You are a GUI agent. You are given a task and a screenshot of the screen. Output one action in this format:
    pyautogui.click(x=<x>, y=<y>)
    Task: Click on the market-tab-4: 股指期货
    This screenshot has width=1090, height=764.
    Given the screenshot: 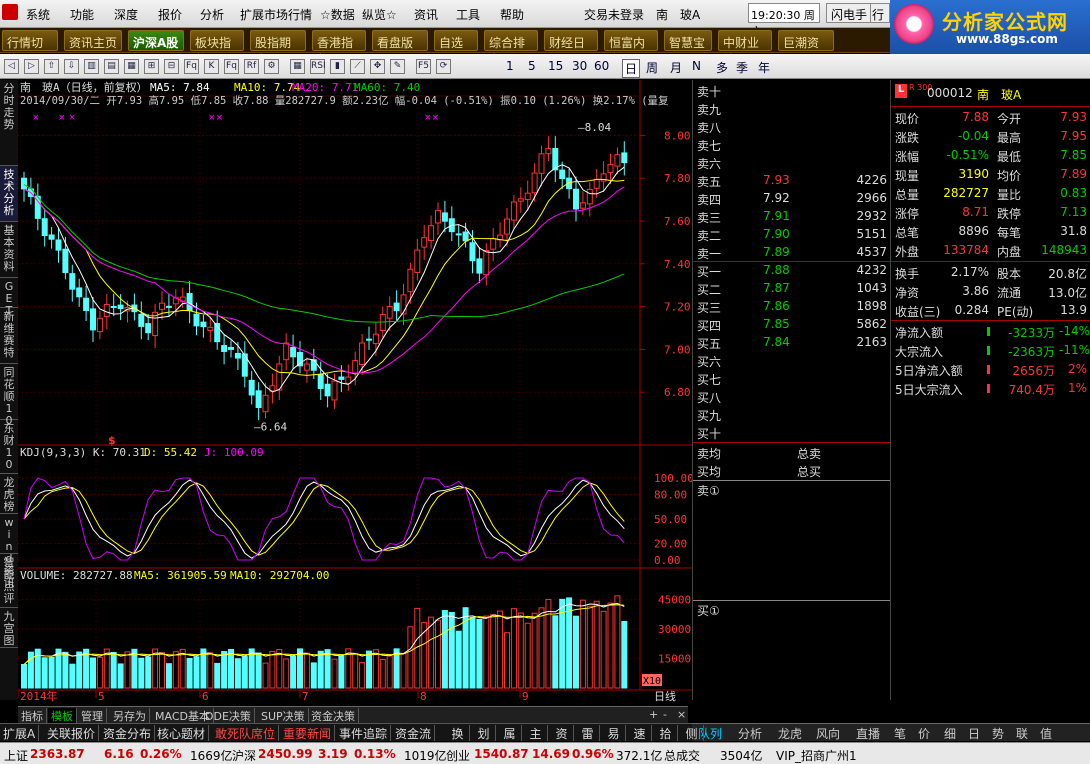 What is the action you would take?
    pyautogui.click(x=278, y=48)
    